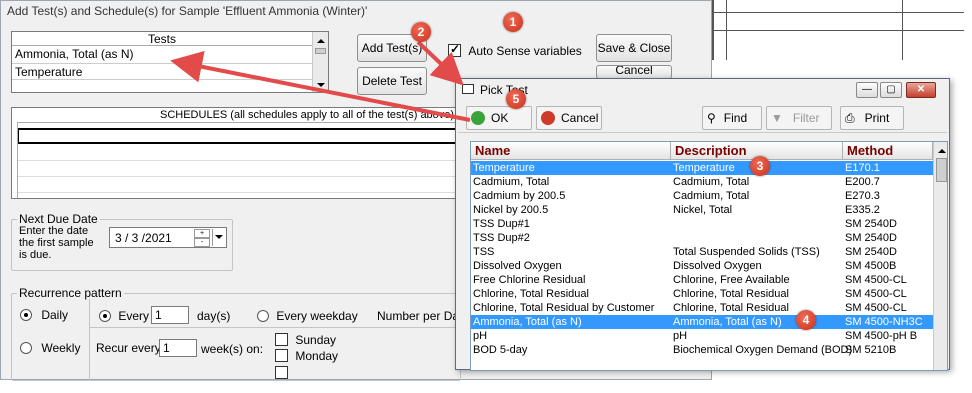  Describe the element at coordinates (320, 86) in the screenshot. I see `arrow-to-tests` at that location.